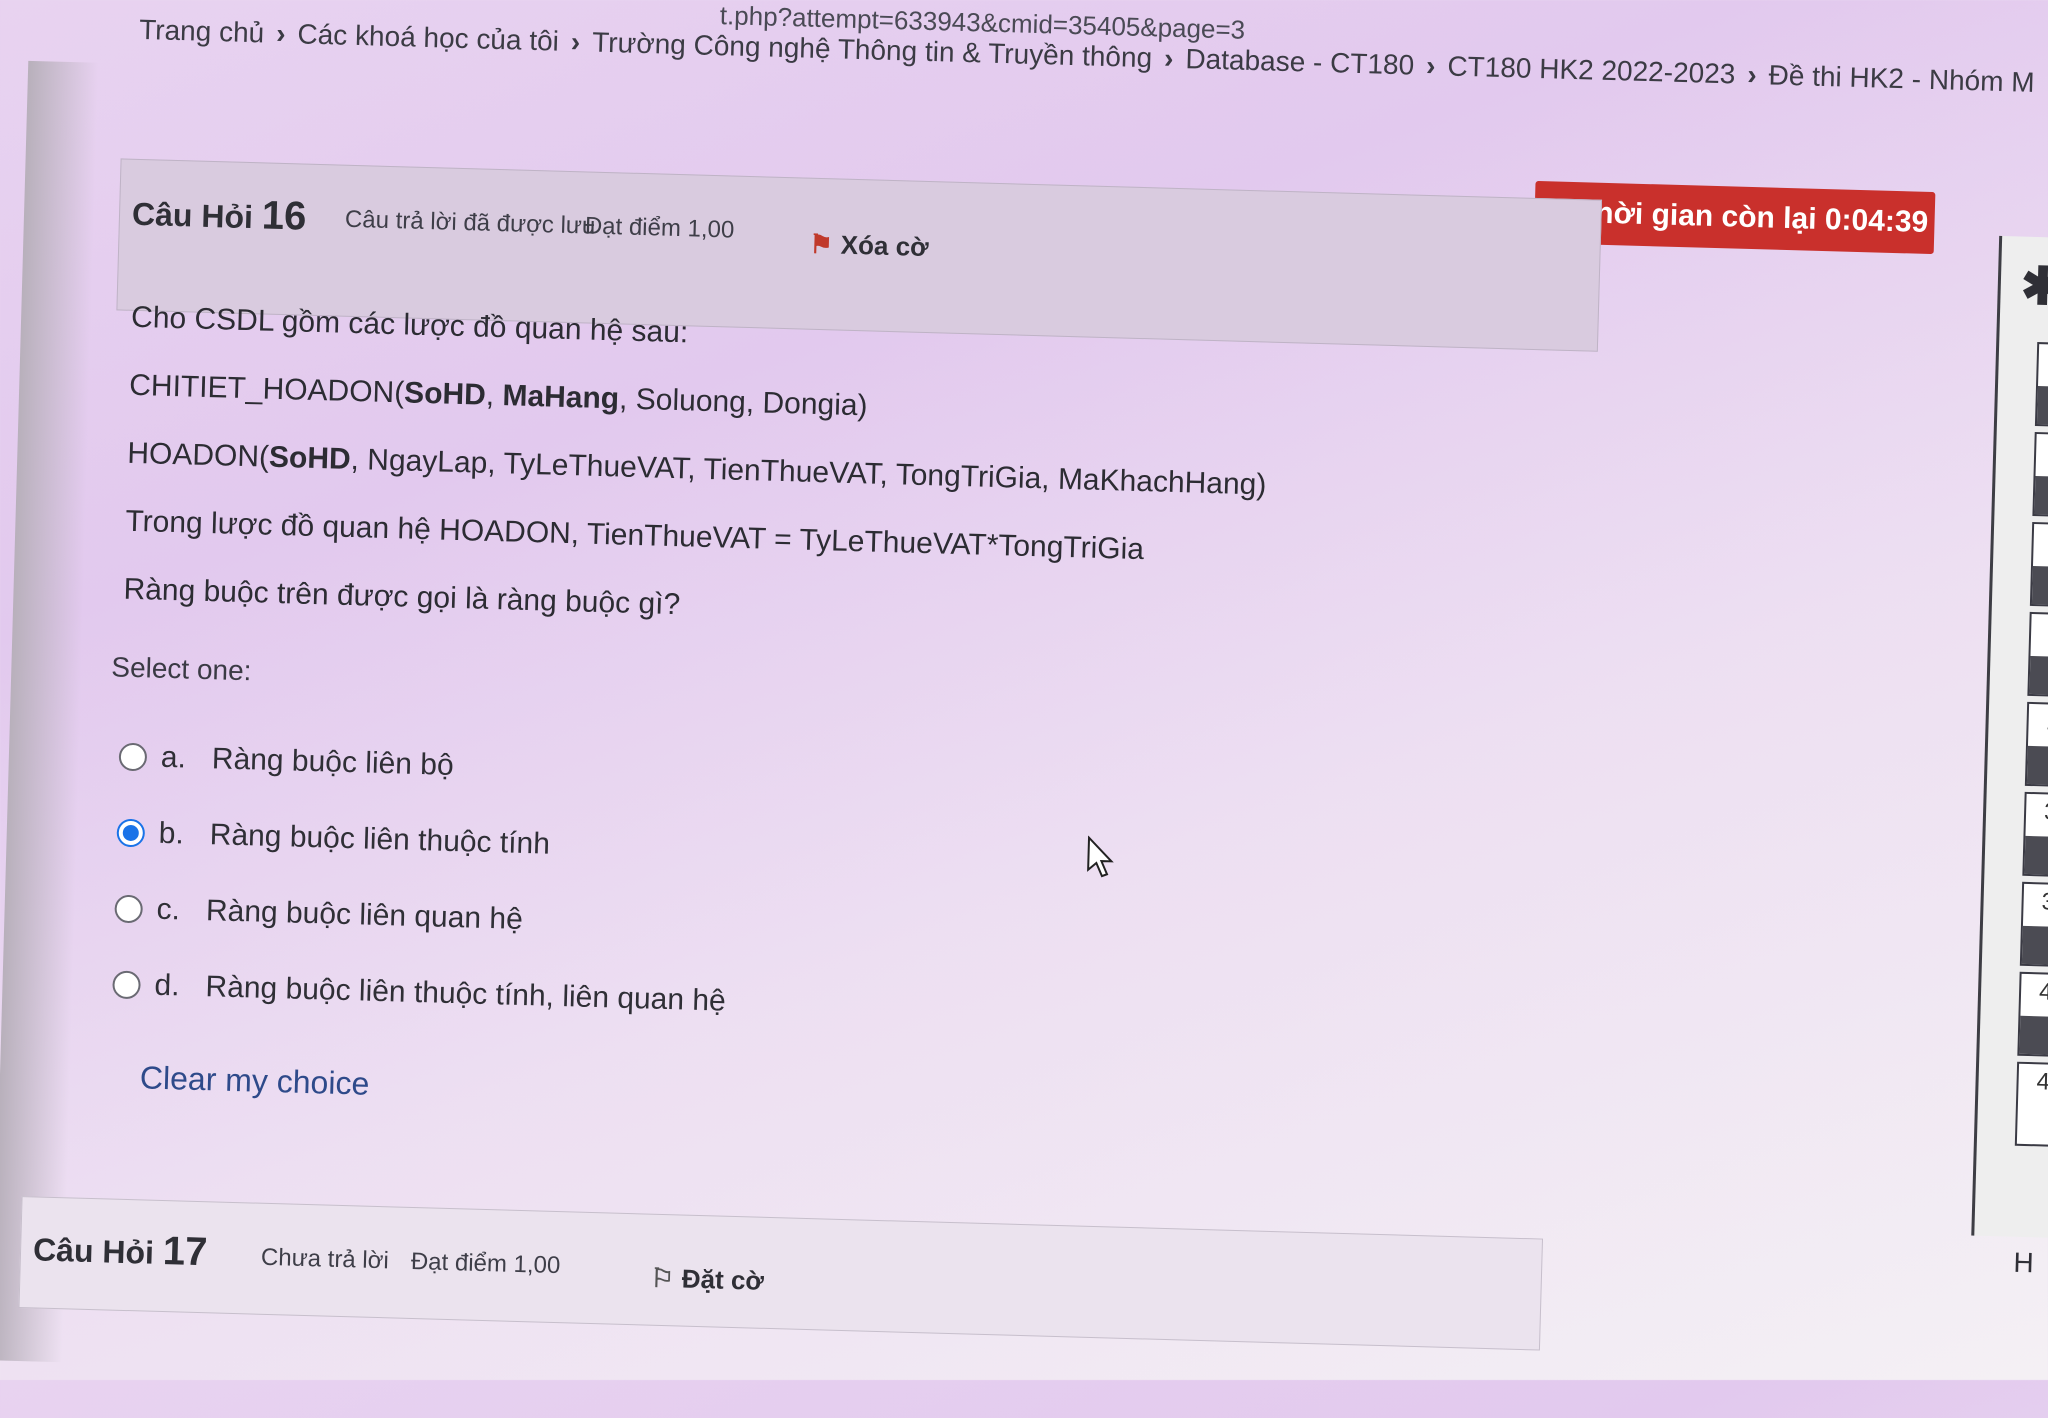 The width and height of the screenshot is (2048, 1418). I want to click on flag-icon: ⚑, so click(821, 244).